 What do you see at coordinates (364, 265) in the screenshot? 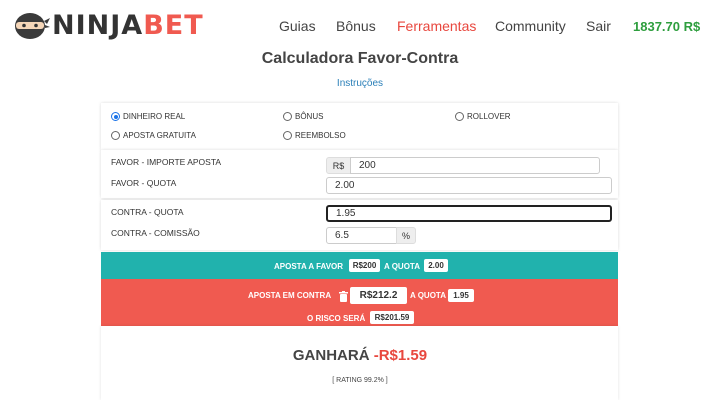
I see `favor-amount-badge: R$200` at bounding box center [364, 265].